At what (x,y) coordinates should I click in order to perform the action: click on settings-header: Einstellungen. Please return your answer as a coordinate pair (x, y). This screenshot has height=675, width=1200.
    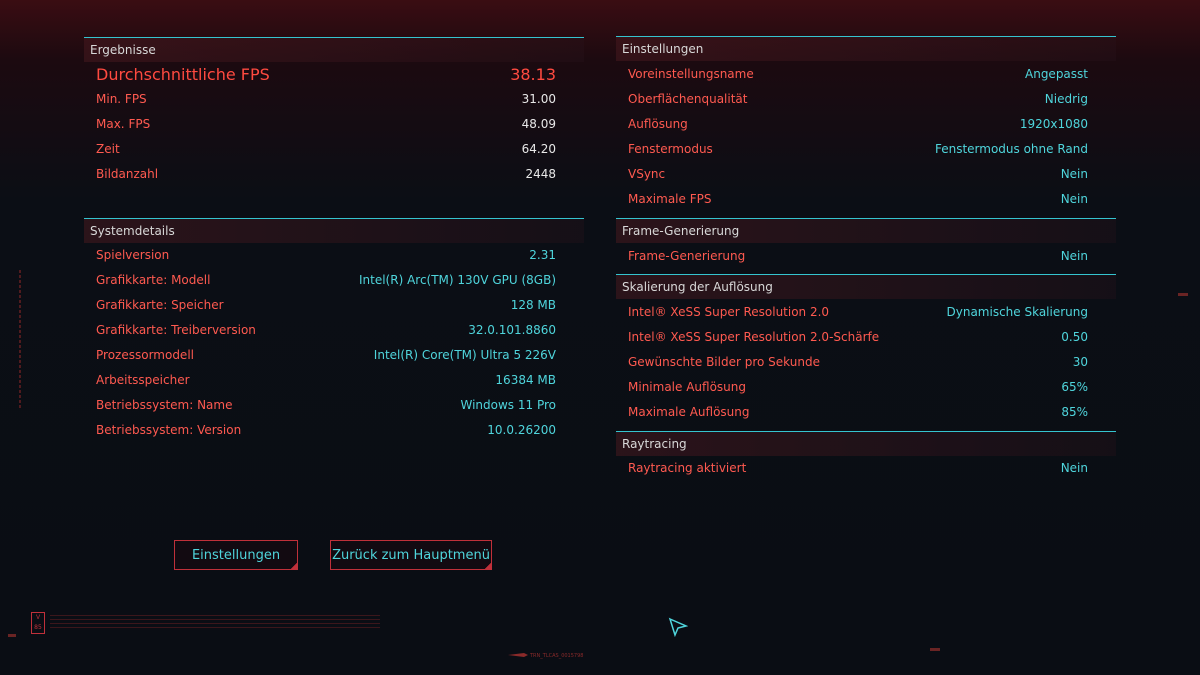
    Looking at the image, I should click on (866, 48).